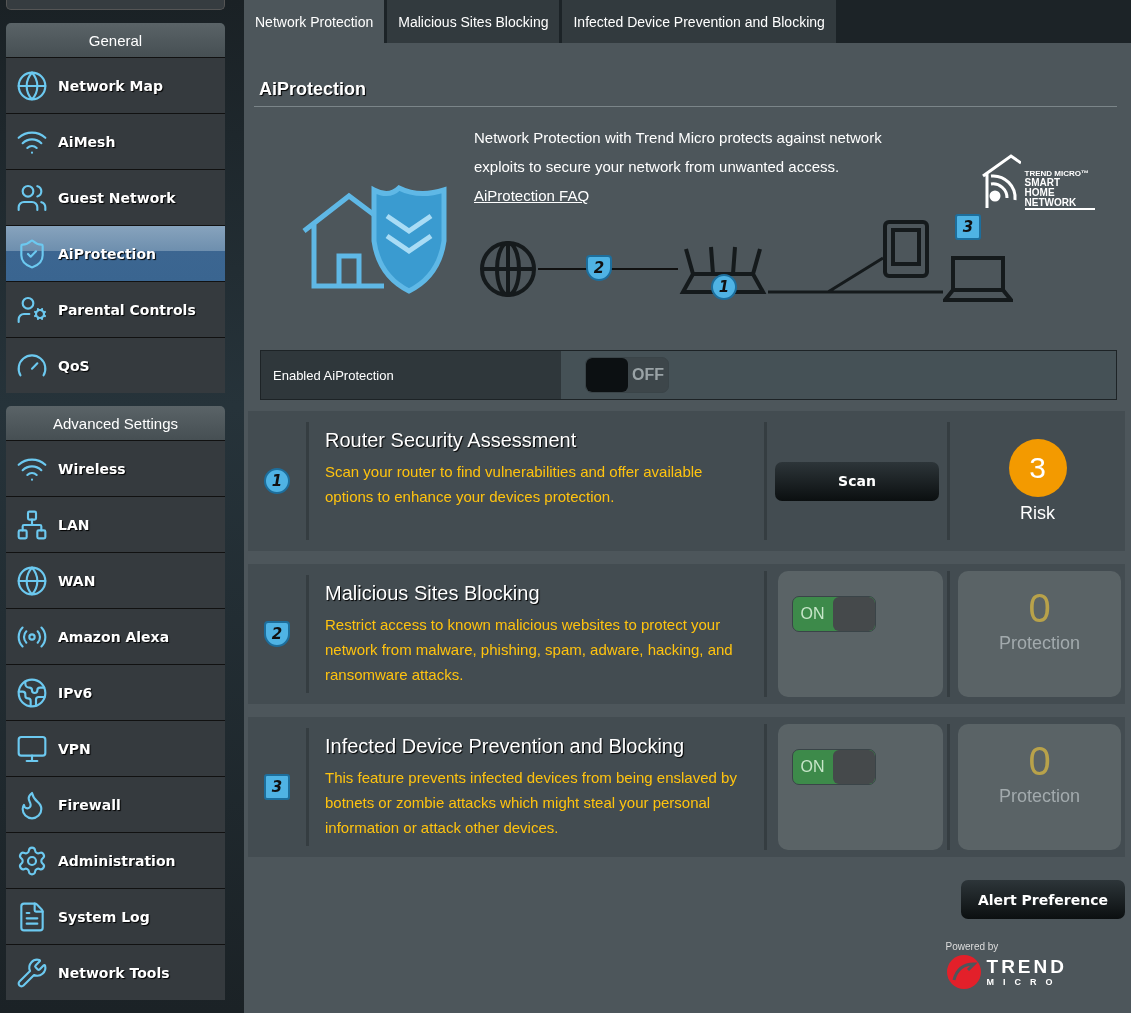 This screenshot has width=1131, height=1013. What do you see at coordinates (723, 269) in the screenshot?
I see `router-icon` at bounding box center [723, 269].